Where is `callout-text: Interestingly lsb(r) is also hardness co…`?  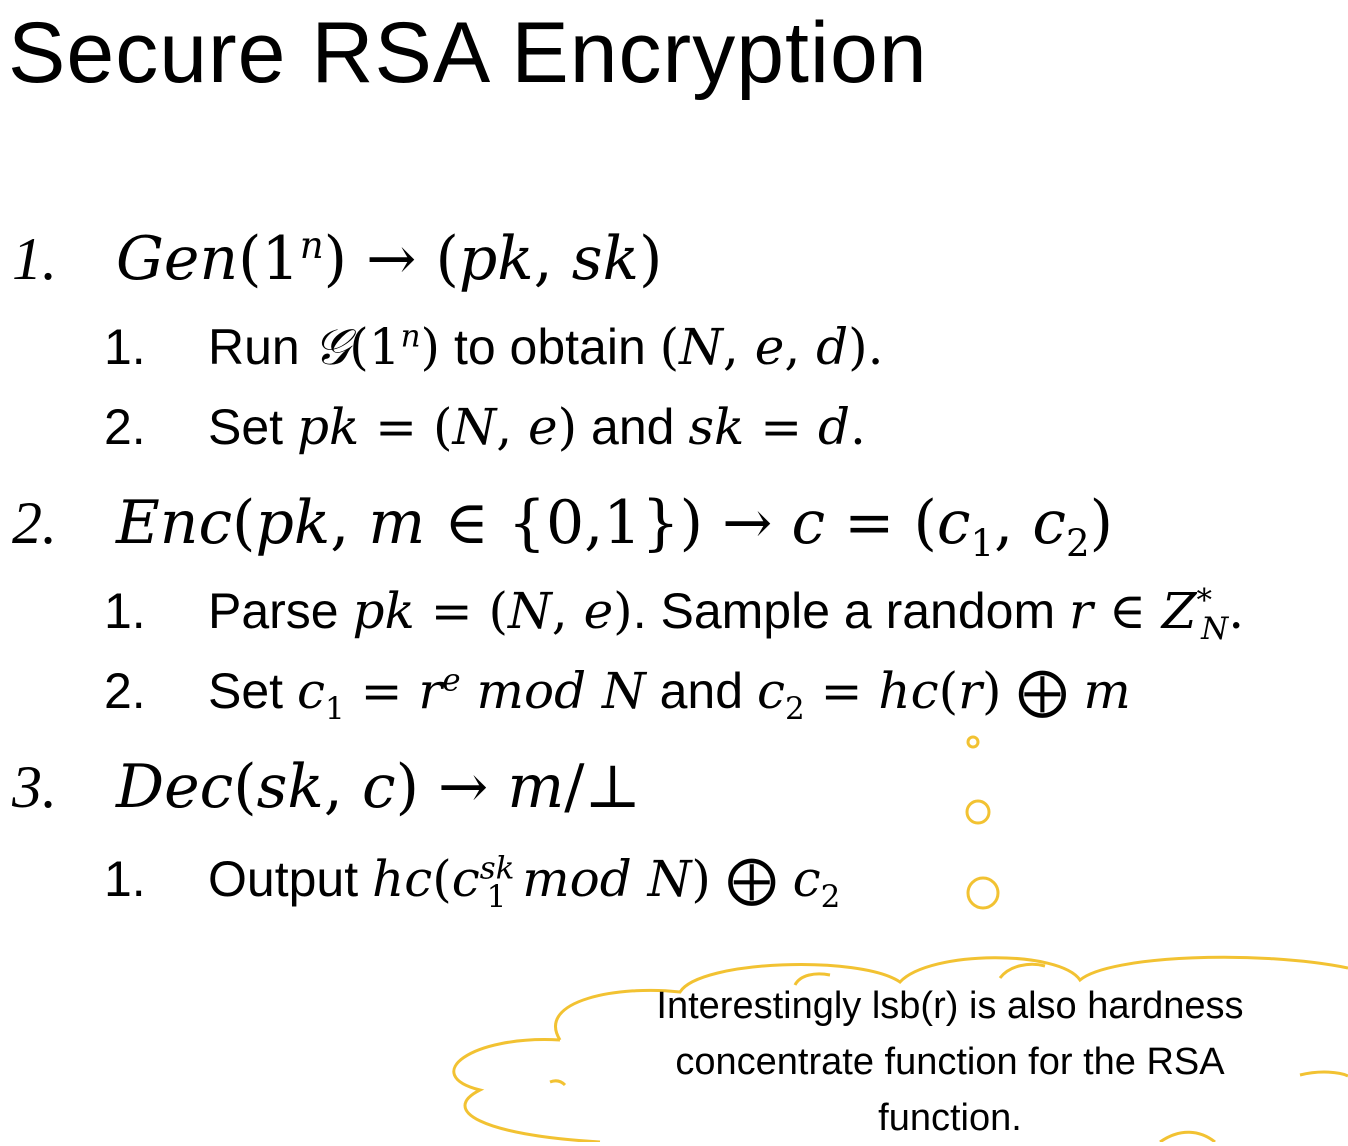 callout-text: Interestingly lsb(r) is also hardness co… is located at coordinates (950, 1062).